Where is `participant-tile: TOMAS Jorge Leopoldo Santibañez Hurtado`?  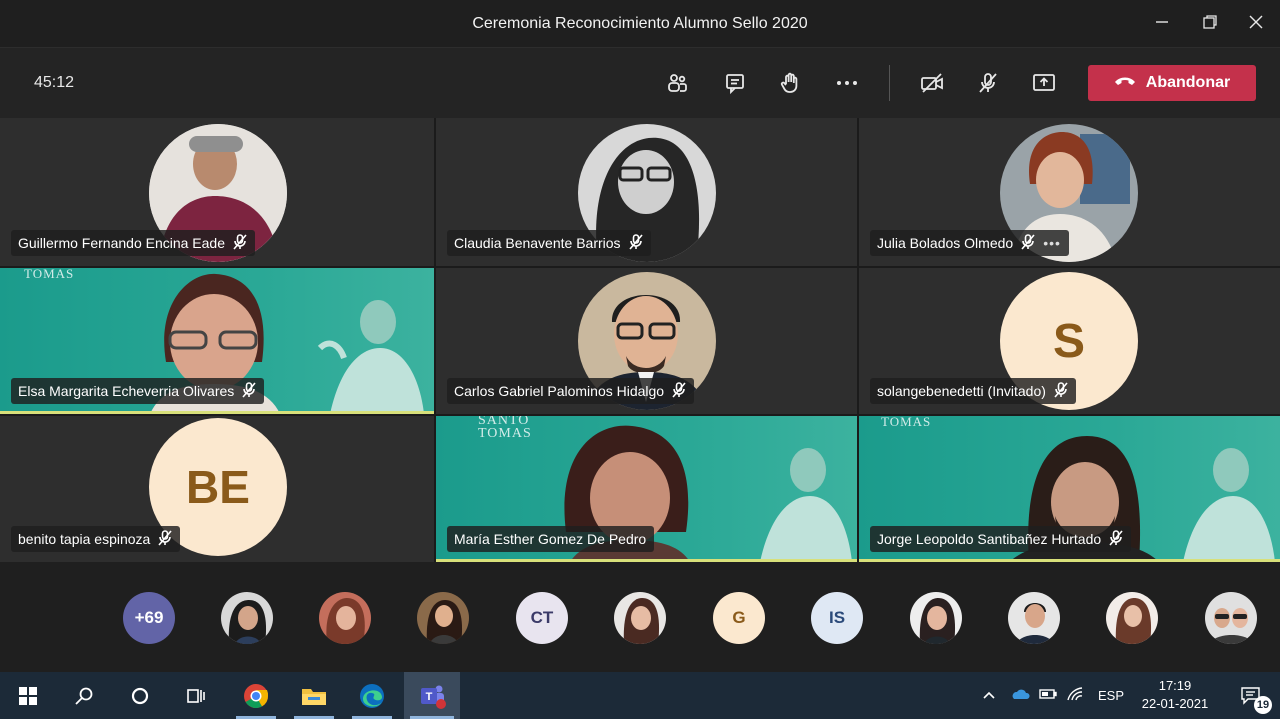
participant-tile: TOMAS Jorge Leopoldo Santibañez Hurtado is located at coordinates (1069, 489).